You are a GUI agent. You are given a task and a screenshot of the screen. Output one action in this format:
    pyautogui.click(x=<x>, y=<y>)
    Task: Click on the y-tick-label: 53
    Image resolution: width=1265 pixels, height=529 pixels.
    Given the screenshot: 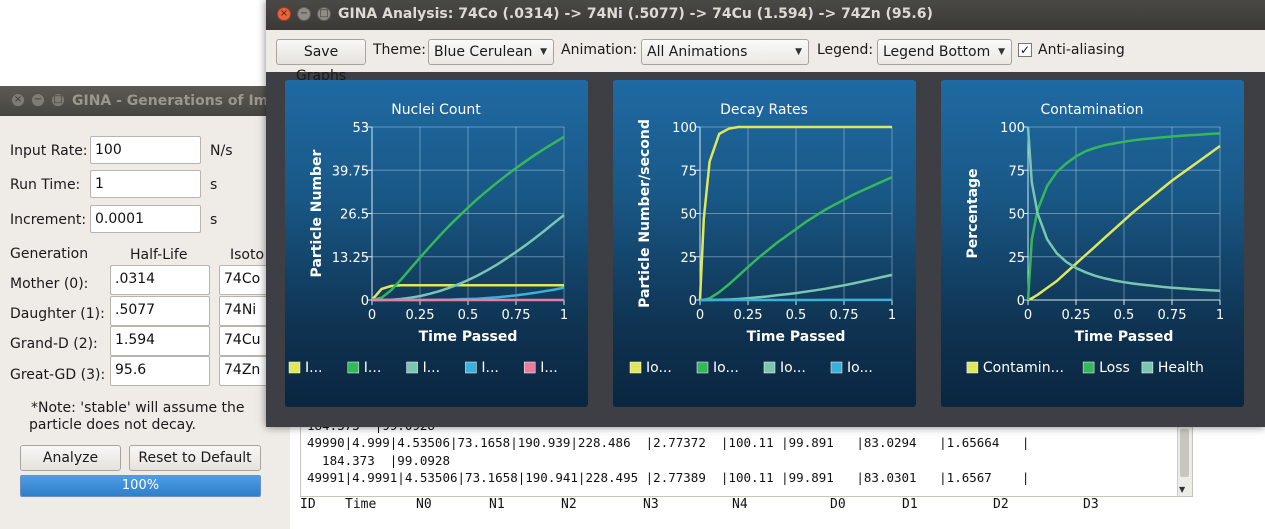 What is the action you would take?
    pyautogui.click(x=360, y=128)
    